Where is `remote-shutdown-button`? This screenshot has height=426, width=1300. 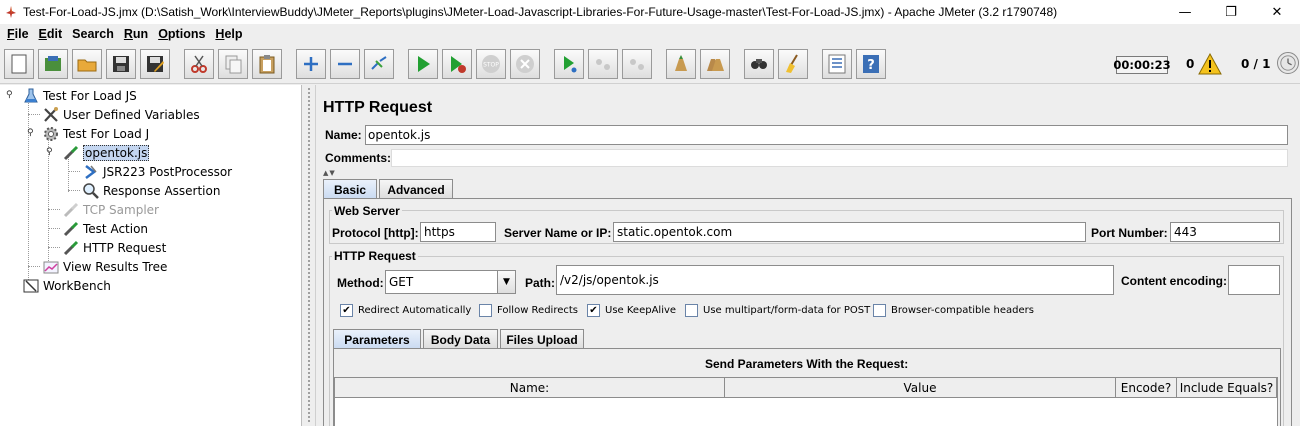 remote-shutdown-button is located at coordinates (637, 64).